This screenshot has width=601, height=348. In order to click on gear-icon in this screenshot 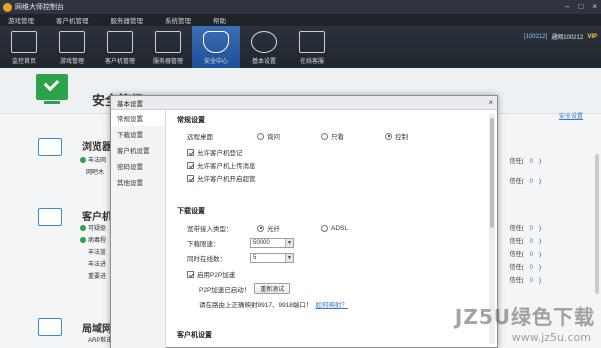, I will do `click(264, 42)`.